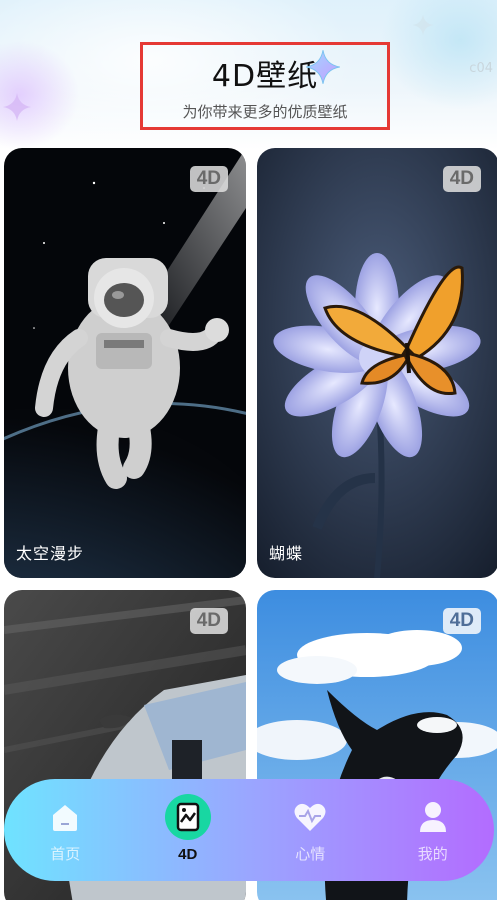 This screenshot has width=497, height=900. What do you see at coordinates (310, 853) in the screenshot?
I see `nav-label: 心情` at bounding box center [310, 853].